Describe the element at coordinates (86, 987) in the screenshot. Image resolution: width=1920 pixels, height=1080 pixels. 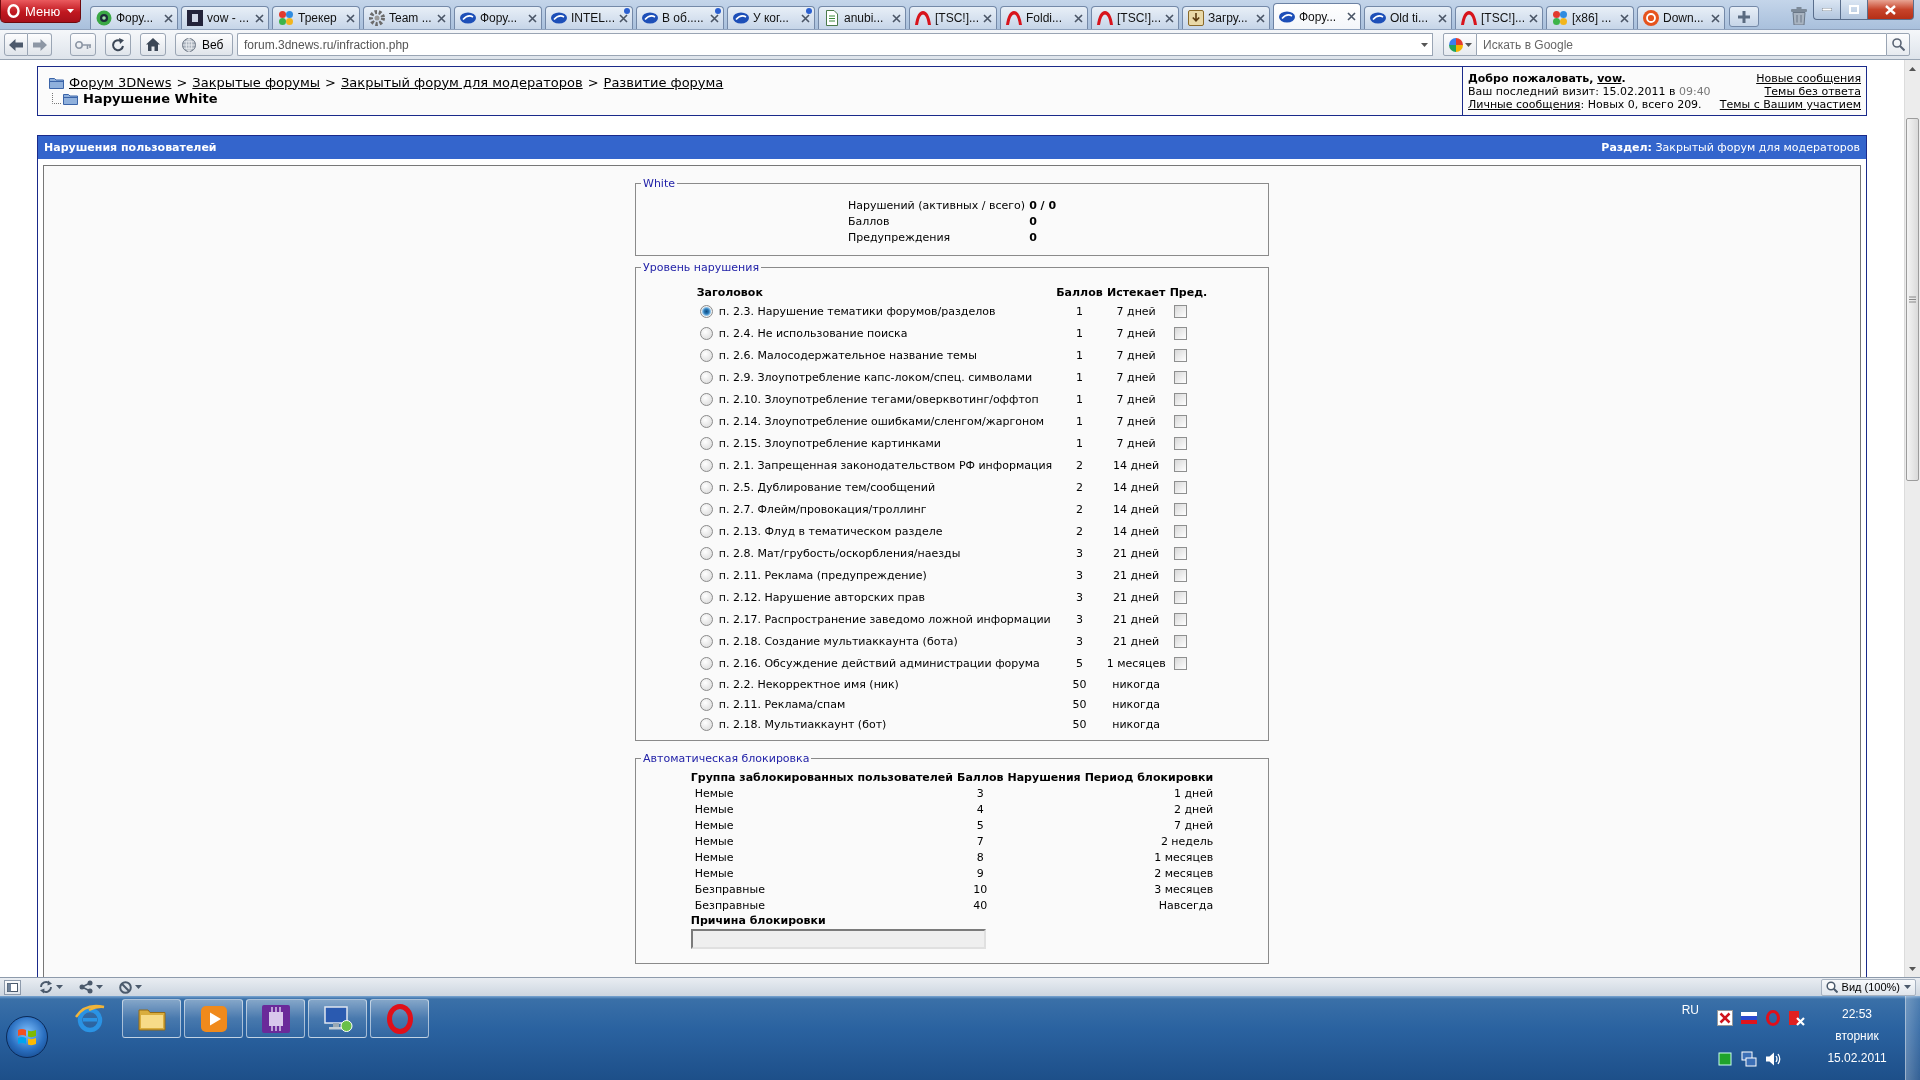
I see `share-icon` at that location.